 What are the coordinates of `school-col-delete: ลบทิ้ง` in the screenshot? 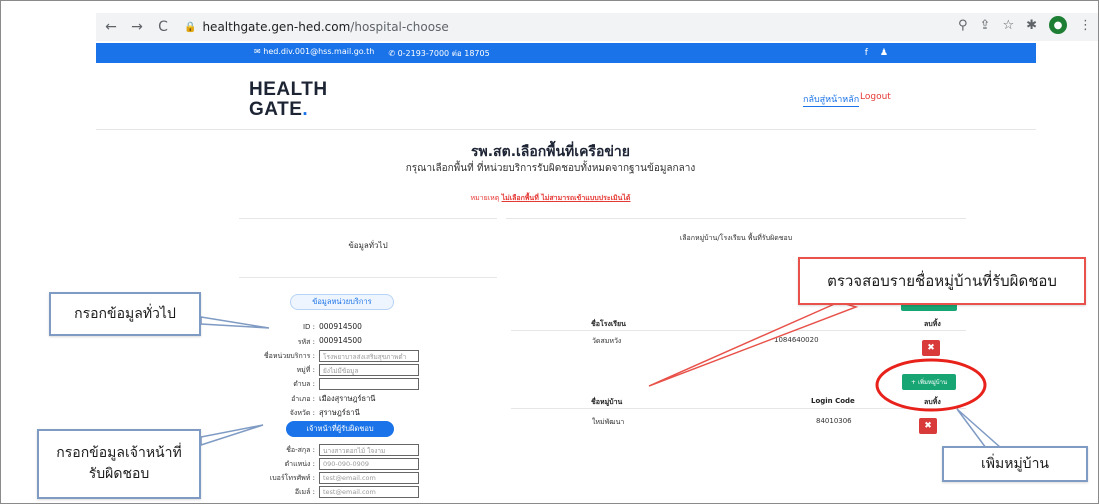 It's located at (932, 324).